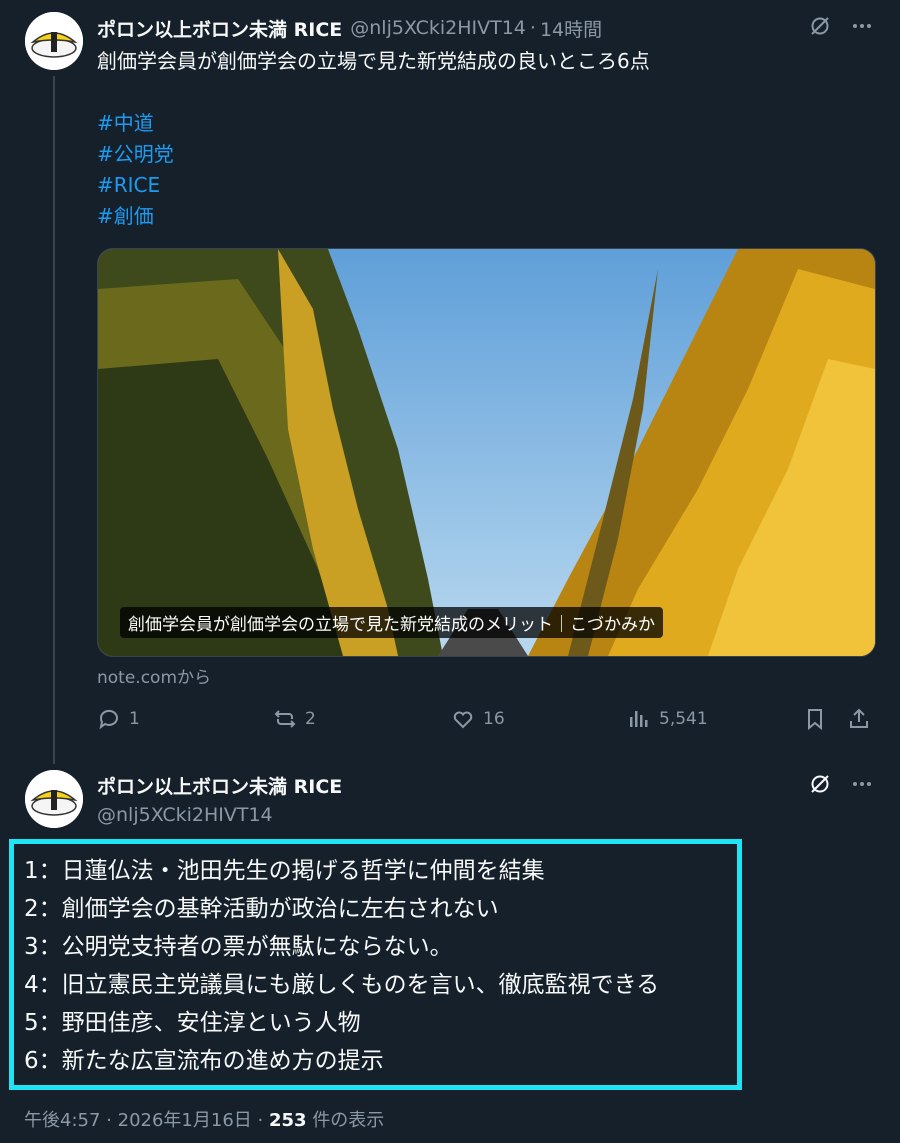  What do you see at coordinates (373, 61) in the screenshot?
I see `tweet-text: 創価学会員が創価学会の立場で見た新党結成の良いところ6点` at bounding box center [373, 61].